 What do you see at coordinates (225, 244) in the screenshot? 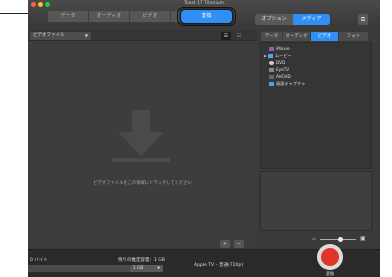
I see `add-file-icon: +` at bounding box center [225, 244].